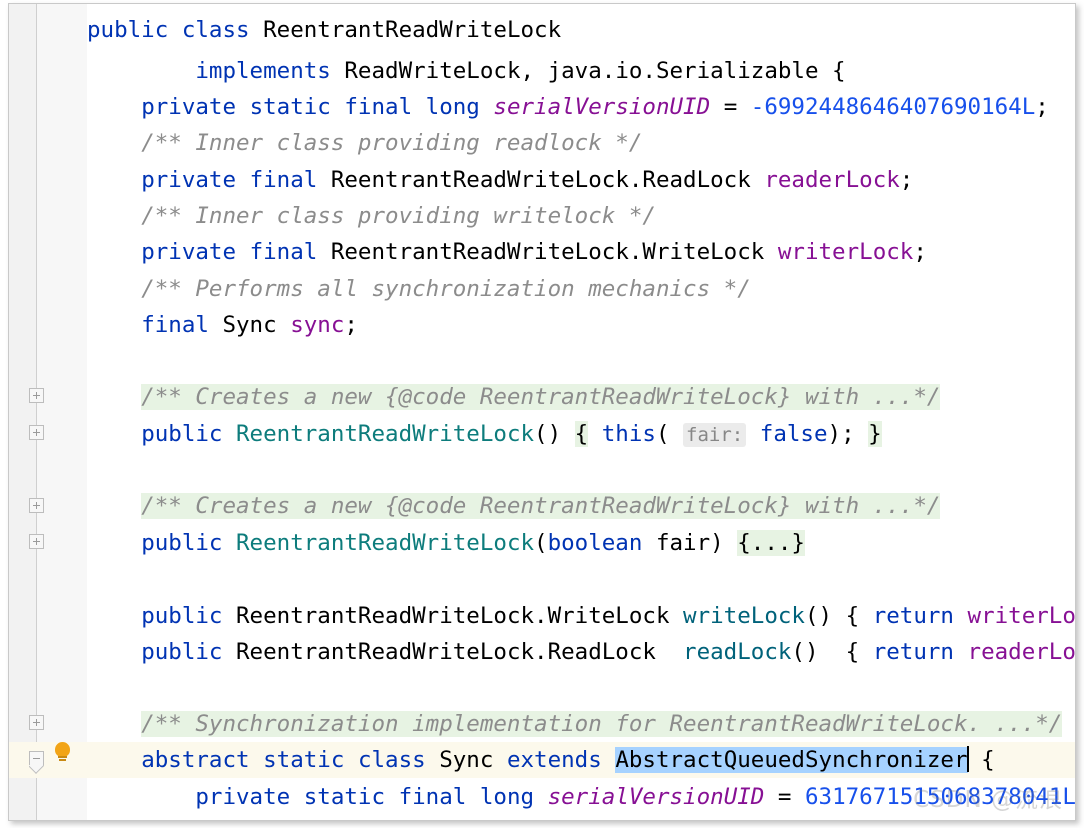 This screenshot has height=828, width=1084. Describe the element at coordinates (542, 325) in the screenshot. I see `code-line: final Sync sync;` at that location.